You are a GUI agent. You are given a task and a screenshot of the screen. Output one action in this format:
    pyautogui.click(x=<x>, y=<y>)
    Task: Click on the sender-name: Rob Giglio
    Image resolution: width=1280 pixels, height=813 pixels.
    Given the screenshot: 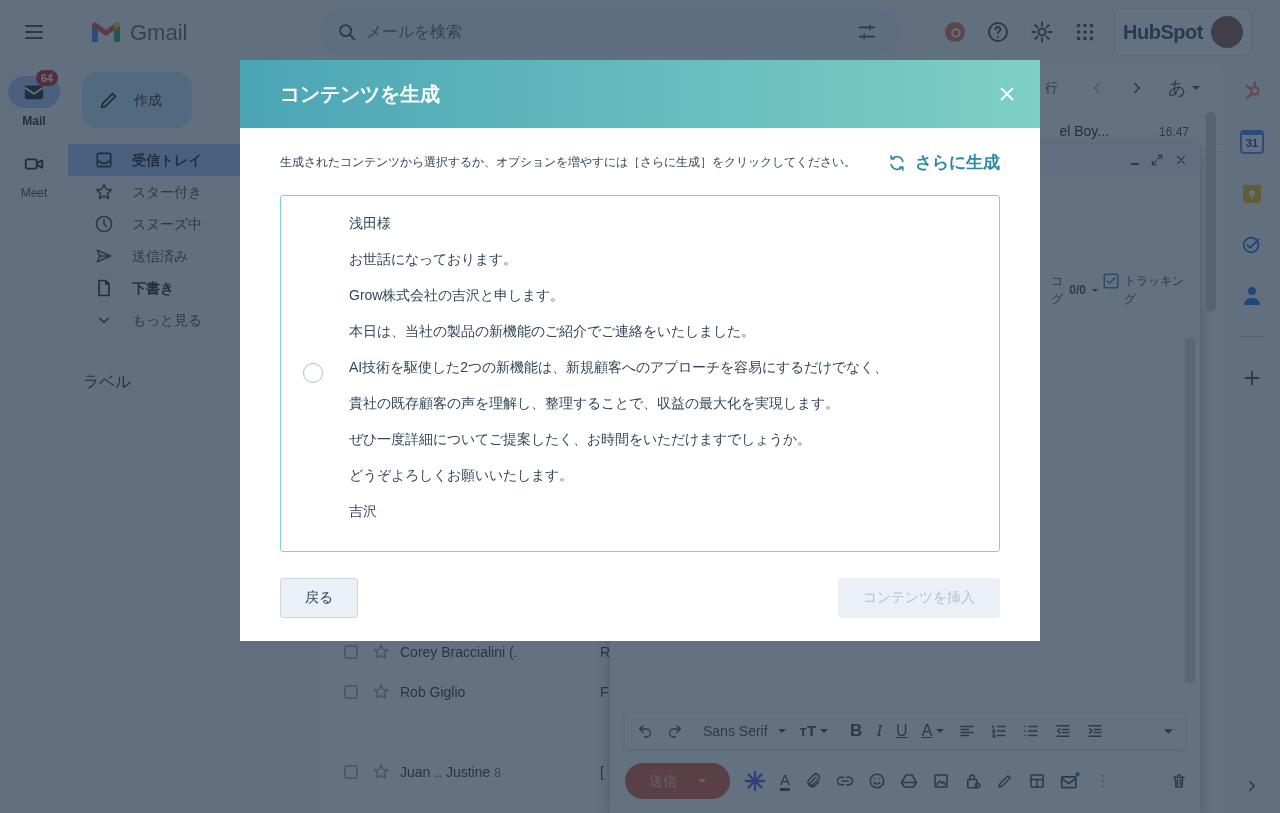 What is the action you would take?
    pyautogui.click(x=433, y=692)
    